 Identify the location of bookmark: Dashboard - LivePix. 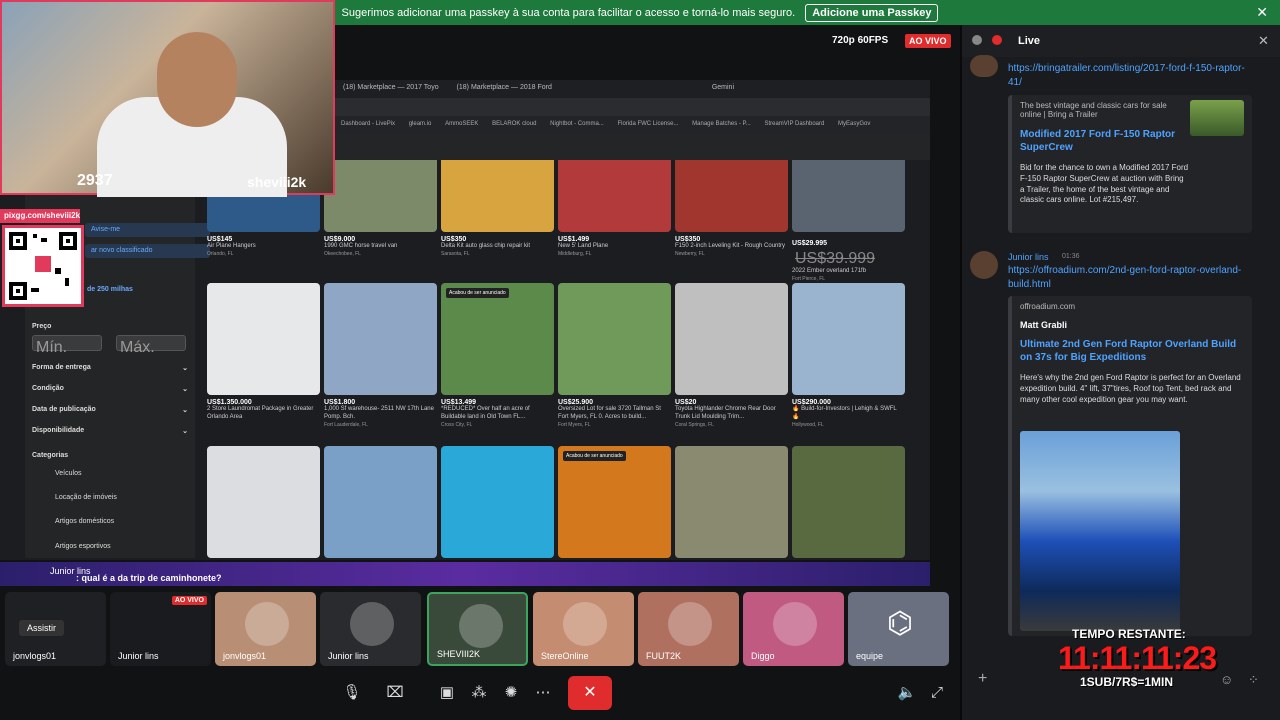
(368, 124).